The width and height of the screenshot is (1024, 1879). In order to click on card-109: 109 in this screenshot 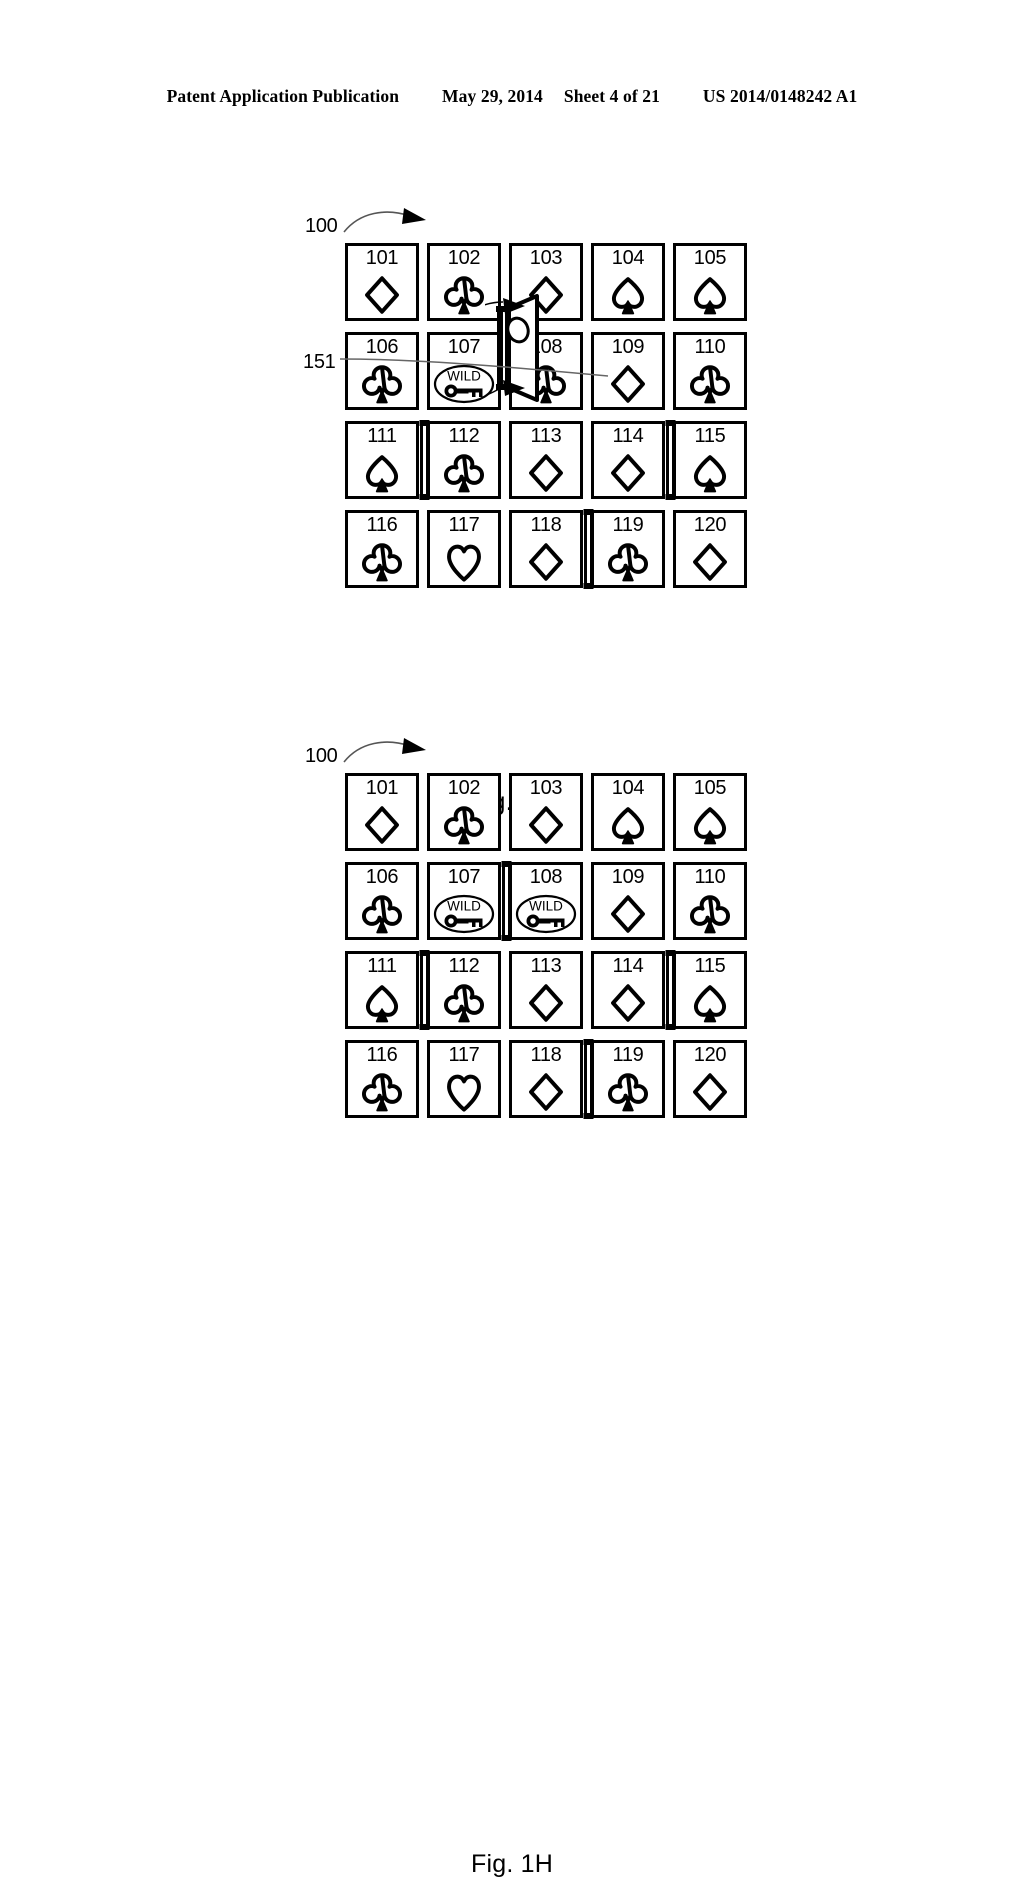, I will do `click(628, 901)`.